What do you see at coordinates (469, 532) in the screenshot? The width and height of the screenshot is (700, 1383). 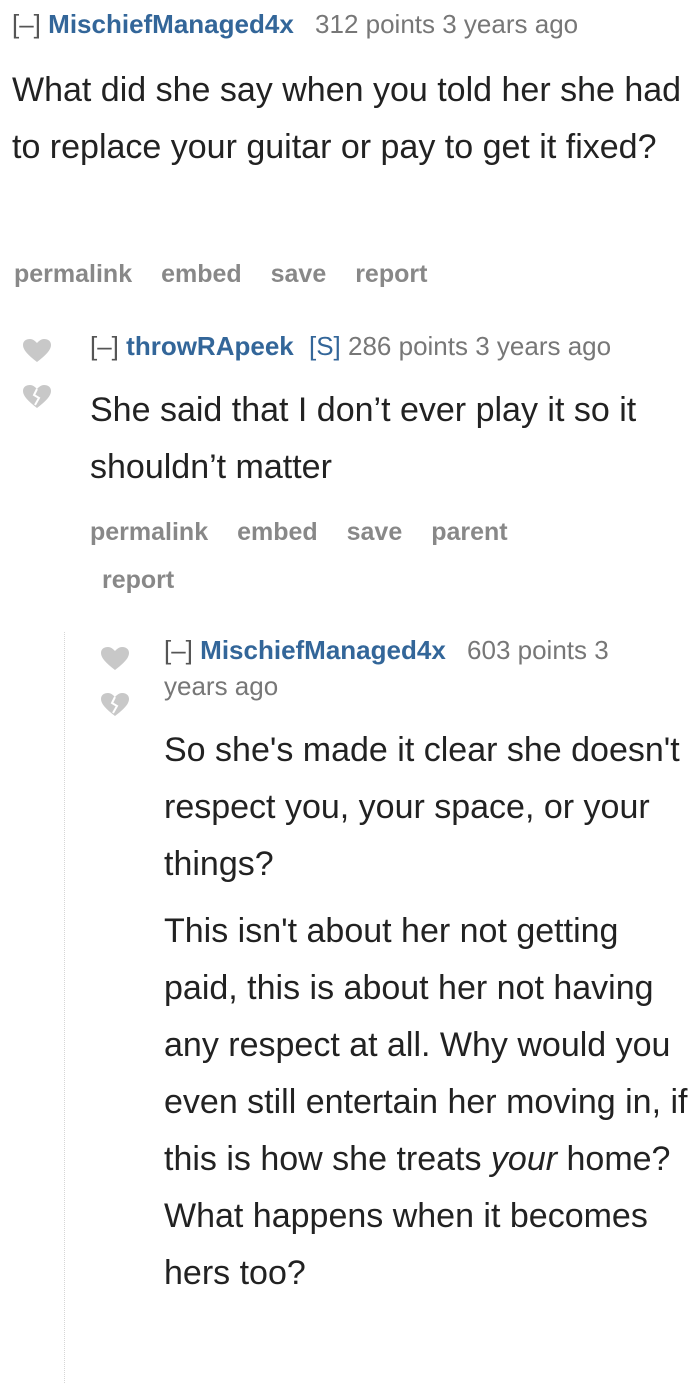 I see `parent-link: parent` at bounding box center [469, 532].